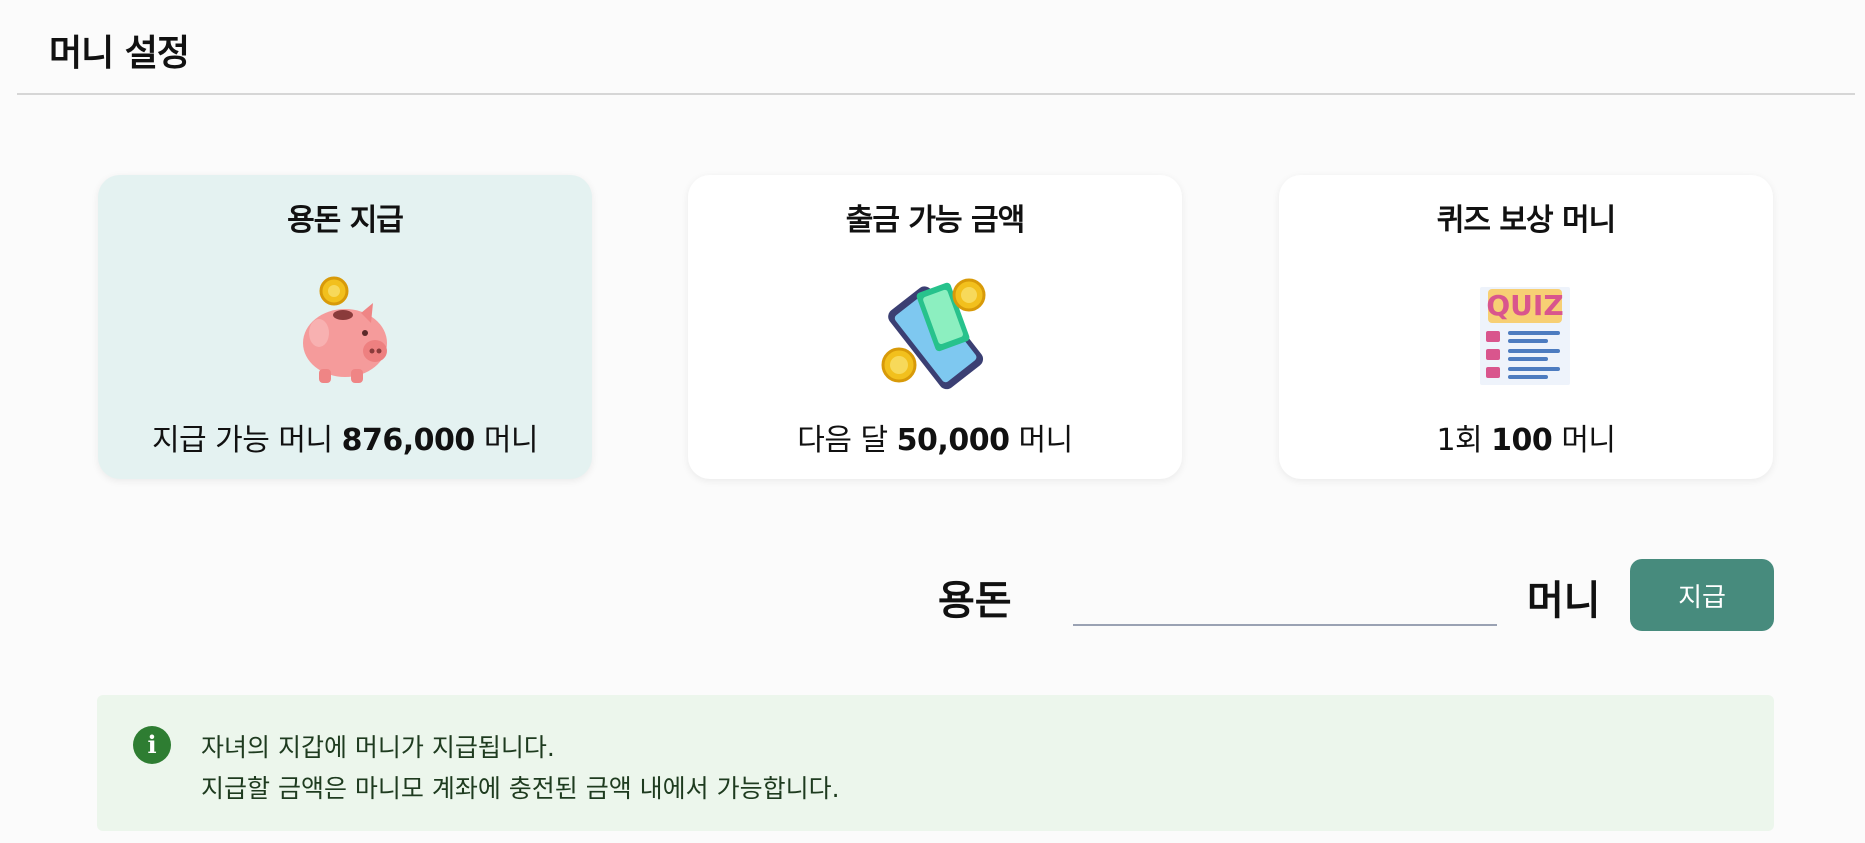 The height and width of the screenshot is (843, 1865). Describe the element at coordinates (1464, 440) in the screenshot. I see `desc-prefix: 1회` at that location.